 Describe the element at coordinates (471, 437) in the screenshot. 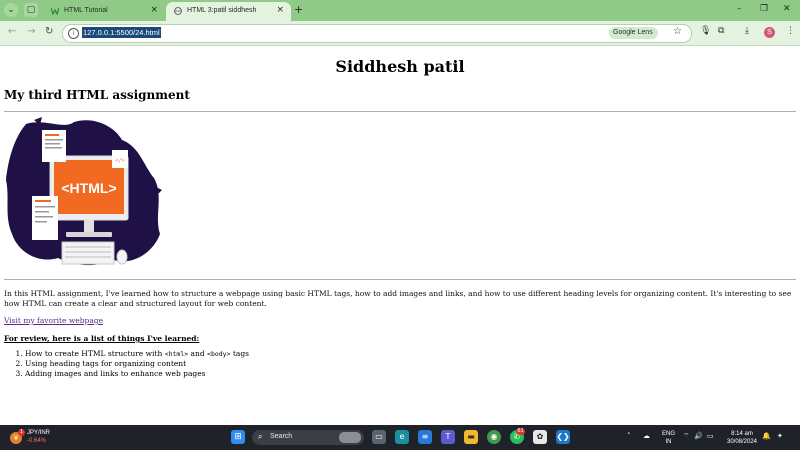

I see `file-explorer-icon: ▬` at that location.